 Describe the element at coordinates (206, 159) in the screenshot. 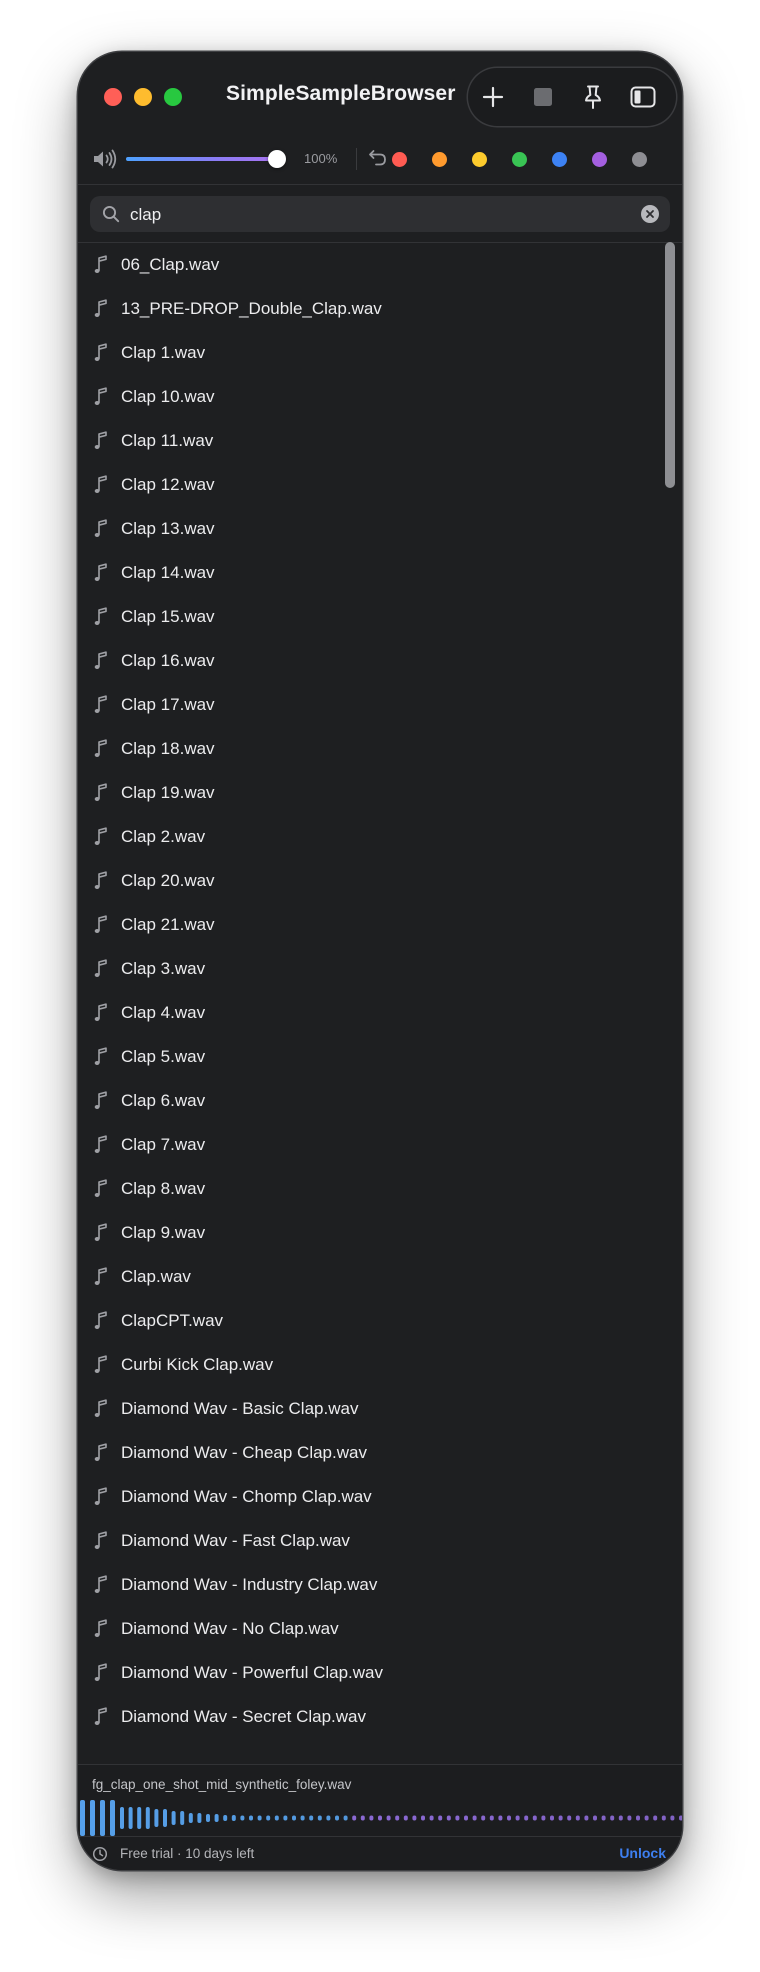

I see `volume-slider` at that location.